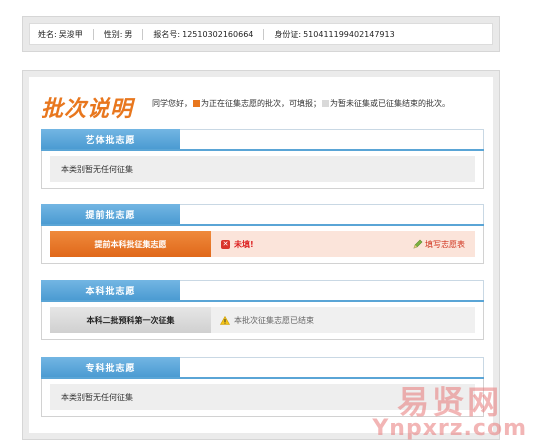 Image resolution: width=537 pixels, height=446 pixels. I want to click on section-body: 提前本科批征集志愿 ✕ 未填! 填写志愿表, so click(262, 245).